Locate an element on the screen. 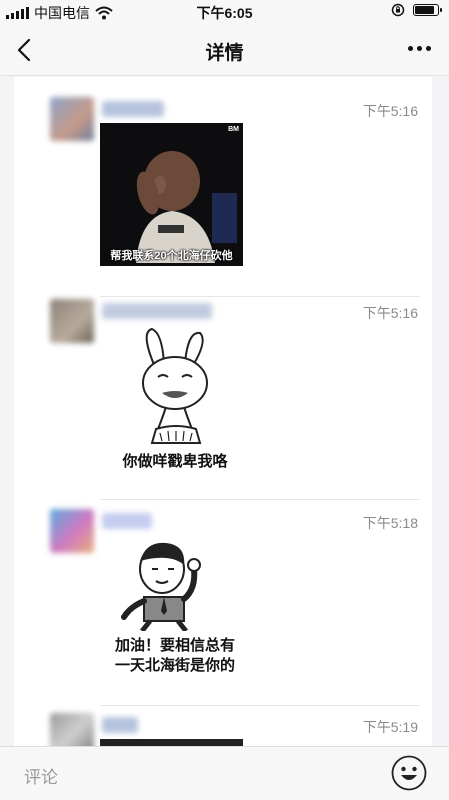 This screenshot has height=800, width=449. page-title: 详情 is located at coordinates (224, 53).